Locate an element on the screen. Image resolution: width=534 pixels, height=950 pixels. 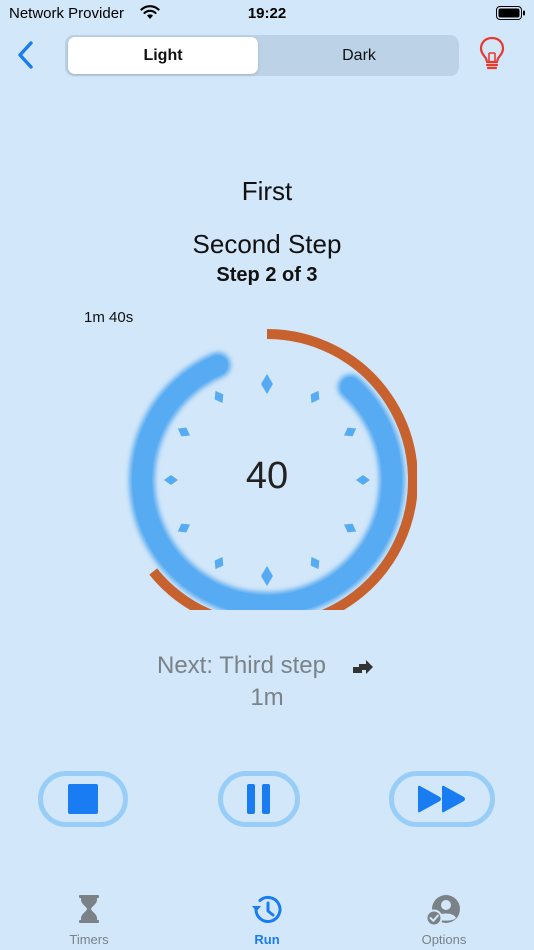
theme-segmented-control: Light Dark is located at coordinates (262, 55).